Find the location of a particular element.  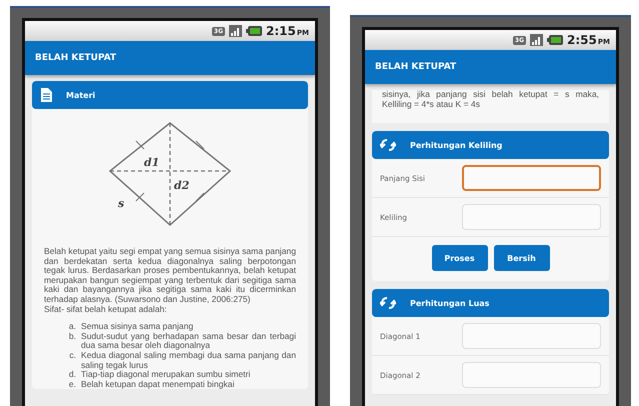

diagram-label: d2 is located at coordinates (182, 185).